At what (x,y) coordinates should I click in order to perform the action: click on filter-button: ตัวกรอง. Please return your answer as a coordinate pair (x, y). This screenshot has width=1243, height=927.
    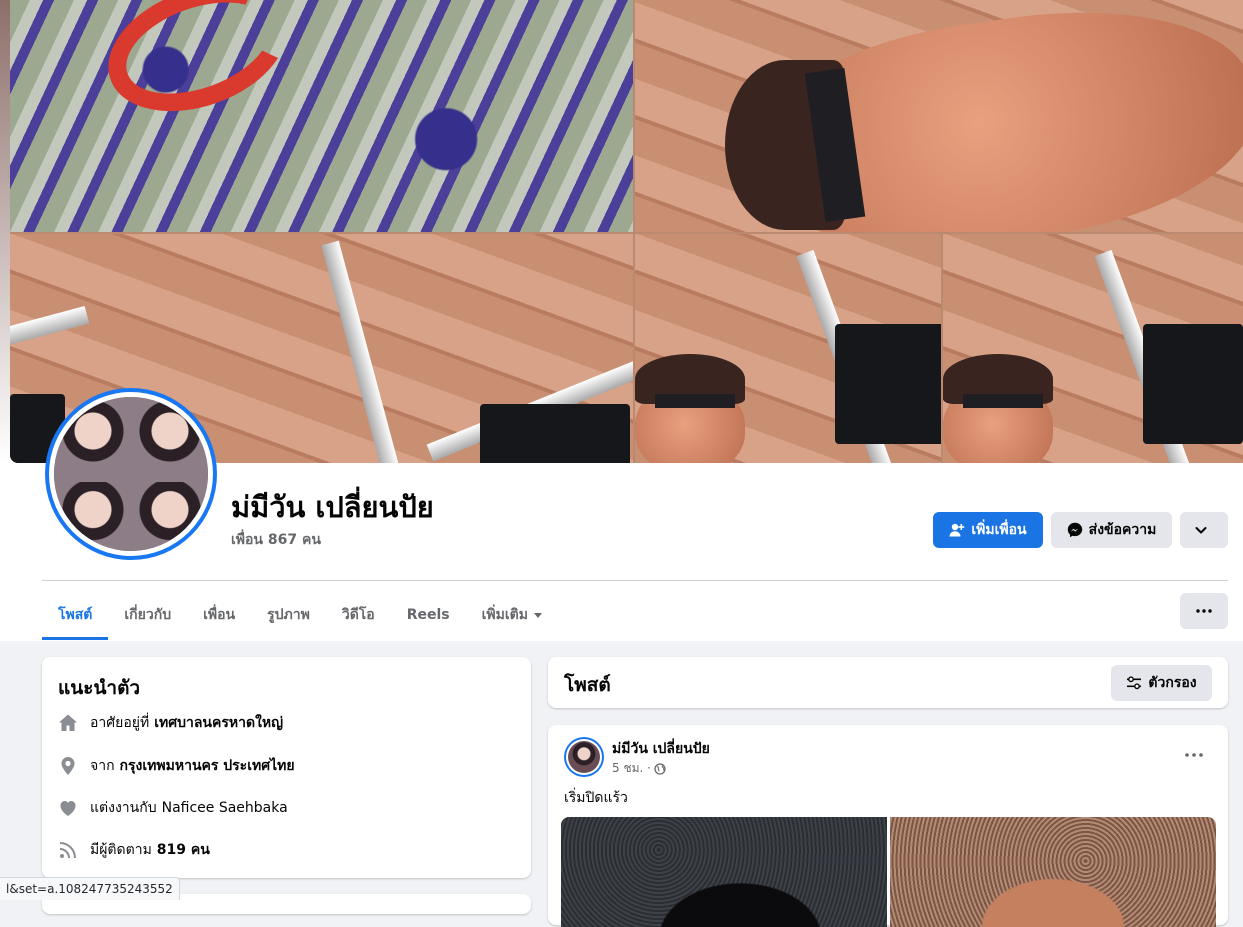
    Looking at the image, I should click on (1161, 683).